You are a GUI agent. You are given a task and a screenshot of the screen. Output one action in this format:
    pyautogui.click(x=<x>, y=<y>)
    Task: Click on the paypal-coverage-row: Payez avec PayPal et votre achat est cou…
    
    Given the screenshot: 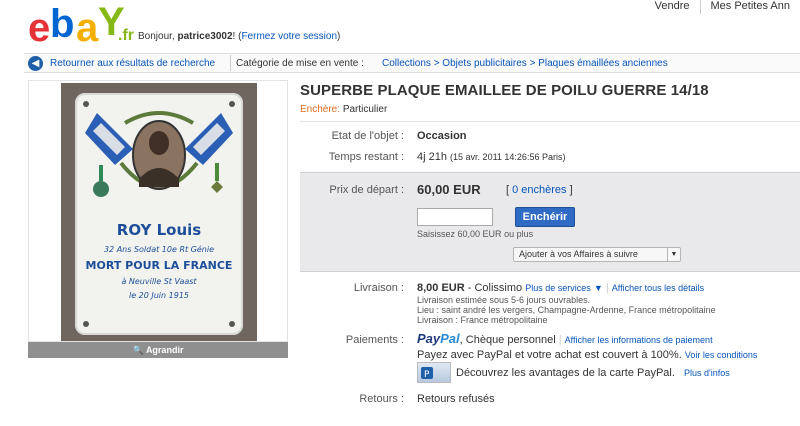 What is the action you would take?
    pyautogui.click(x=587, y=355)
    